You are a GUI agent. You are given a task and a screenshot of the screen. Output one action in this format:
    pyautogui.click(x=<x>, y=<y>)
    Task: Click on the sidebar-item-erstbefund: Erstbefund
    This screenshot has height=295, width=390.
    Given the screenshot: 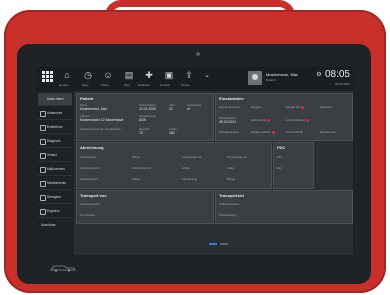 What is the action you would take?
    pyautogui.click(x=55, y=127)
    